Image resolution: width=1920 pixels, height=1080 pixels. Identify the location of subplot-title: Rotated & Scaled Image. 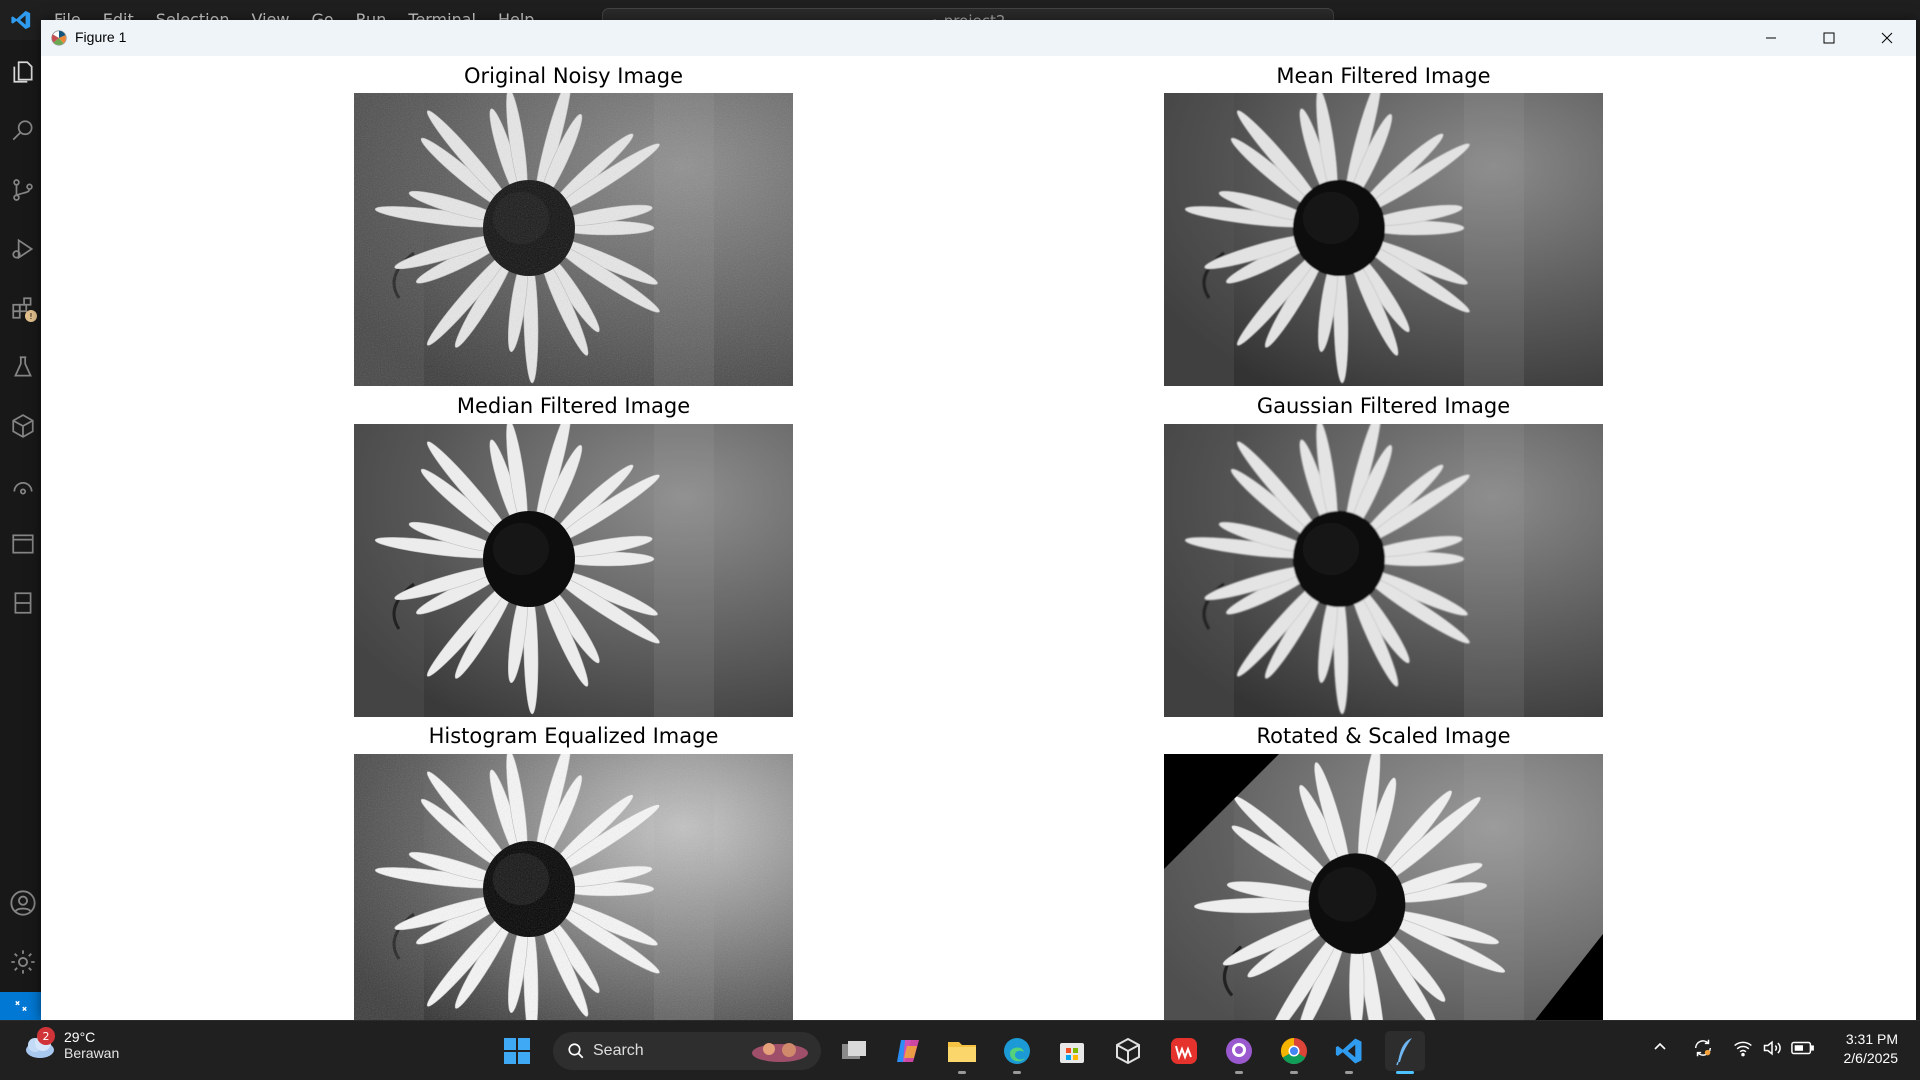
(1383, 736).